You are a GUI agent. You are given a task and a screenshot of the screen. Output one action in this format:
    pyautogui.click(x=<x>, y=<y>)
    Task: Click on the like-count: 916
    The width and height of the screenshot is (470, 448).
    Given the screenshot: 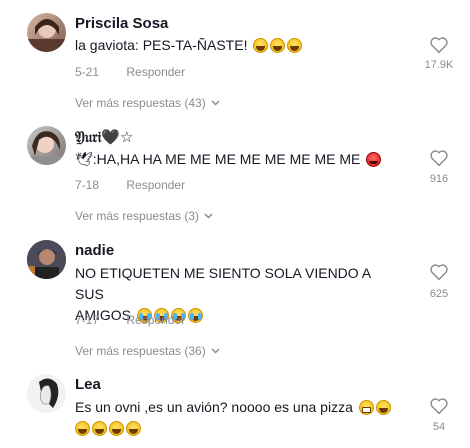 What is the action you would take?
    pyautogui.click(x=439, y=179)
    